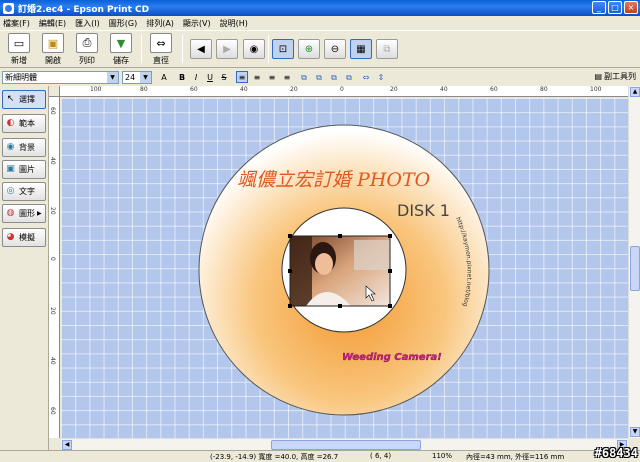 Image resolution: width=640 pixels, height=462 pixels. I want to click on menu-import: 匯入(I), so click(87, 23).